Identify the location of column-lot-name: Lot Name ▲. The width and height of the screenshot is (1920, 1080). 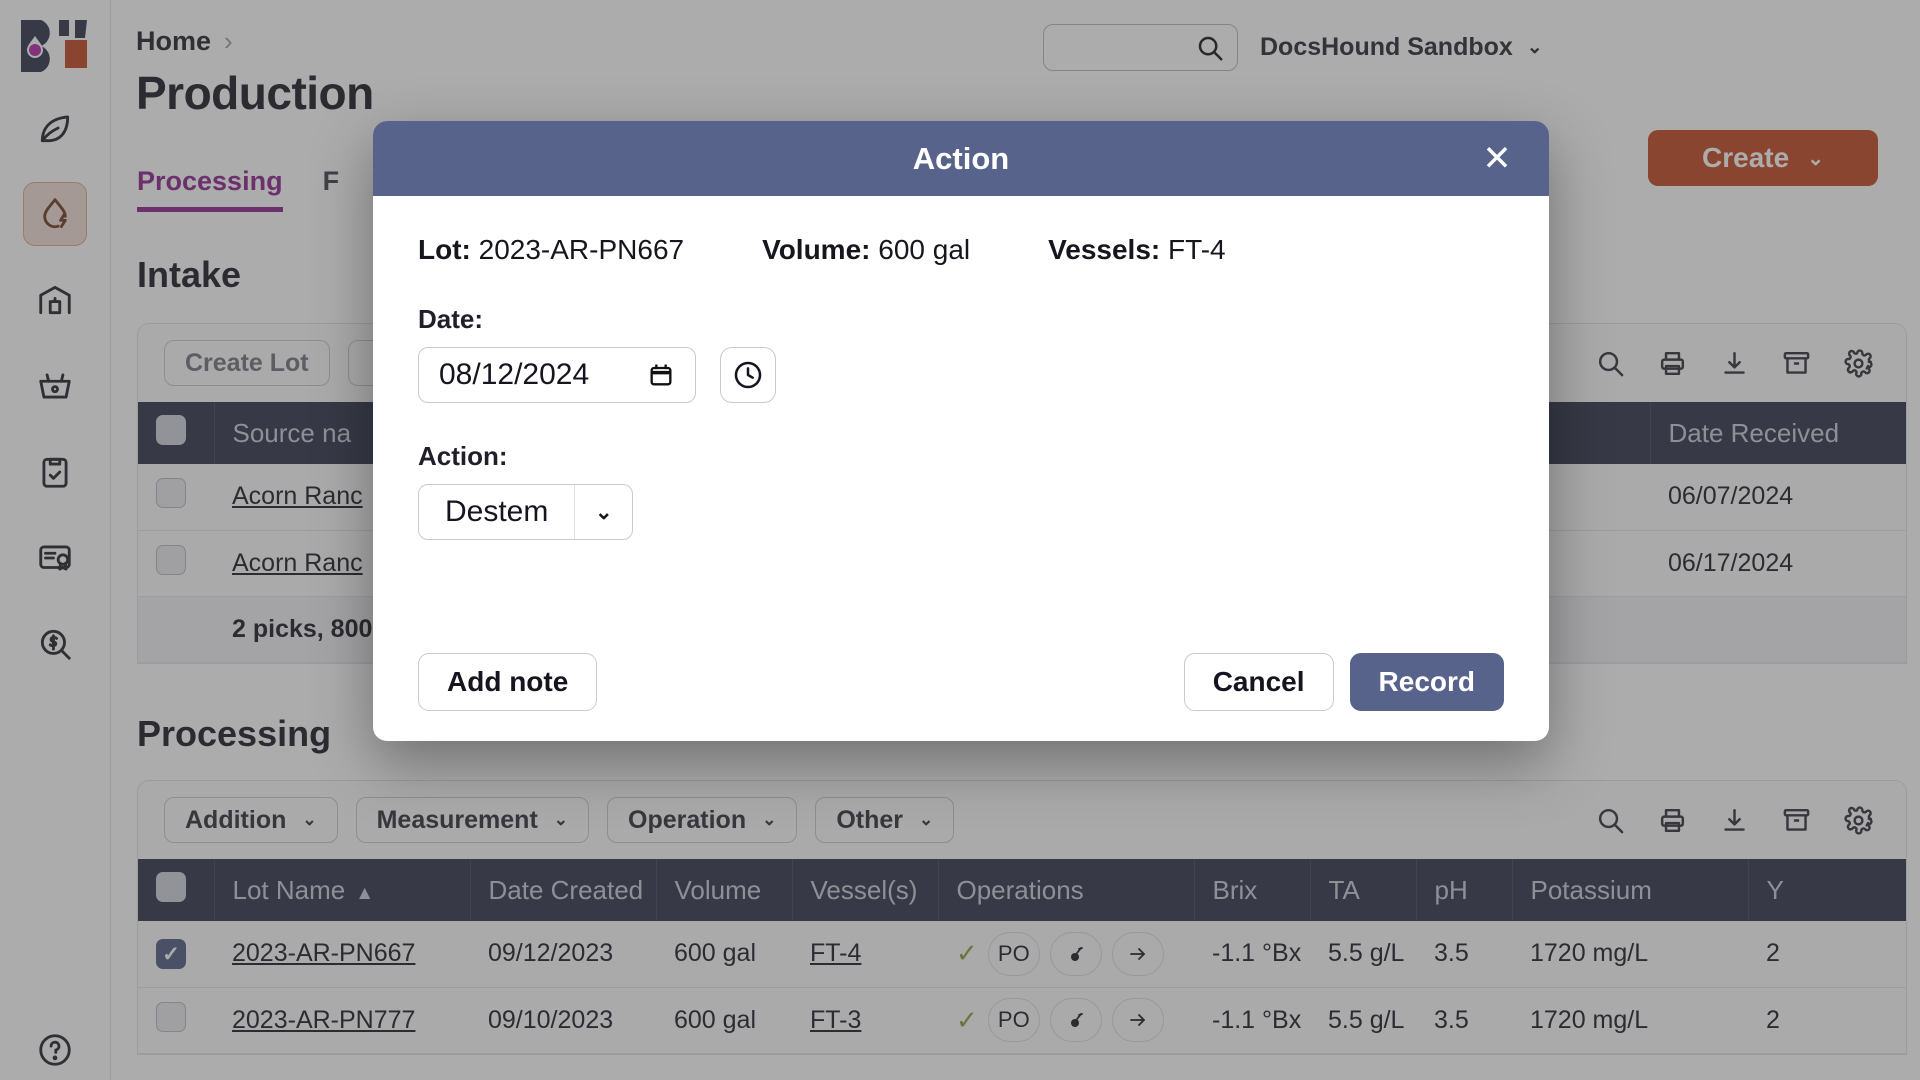
(342, 890).